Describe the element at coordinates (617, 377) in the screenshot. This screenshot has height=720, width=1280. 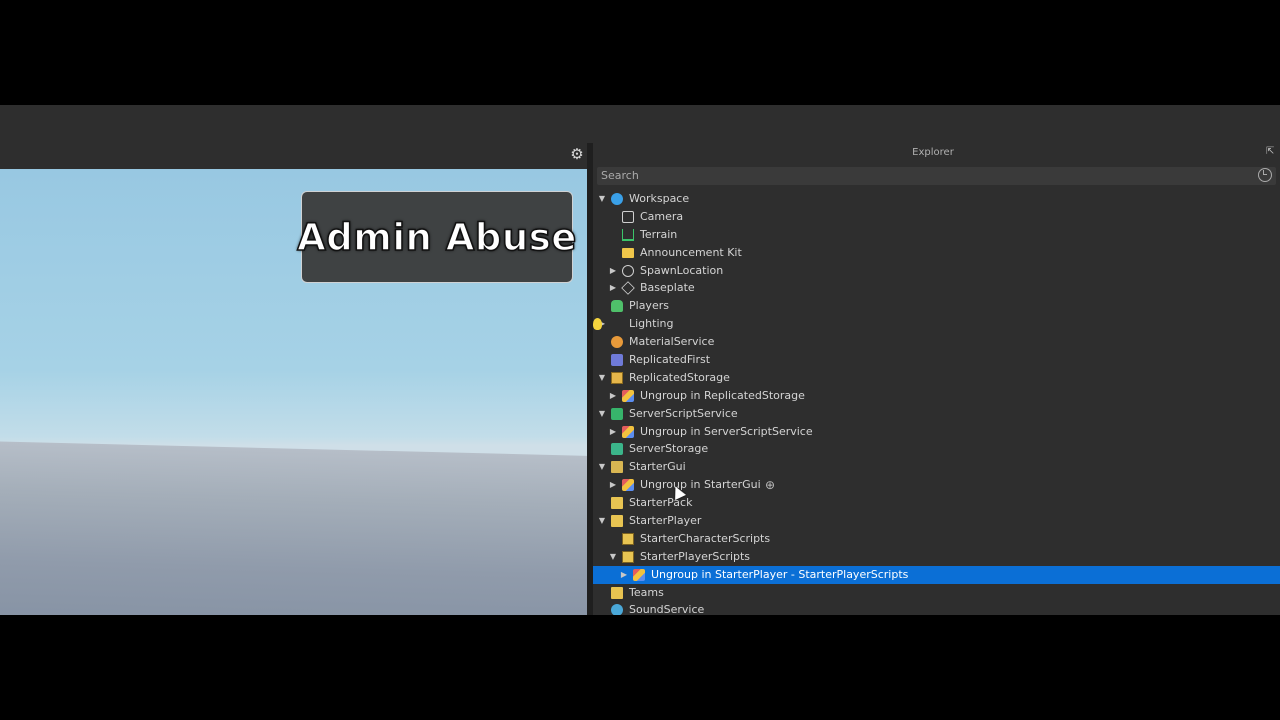
I see `replicated-storage-icon` at that location.